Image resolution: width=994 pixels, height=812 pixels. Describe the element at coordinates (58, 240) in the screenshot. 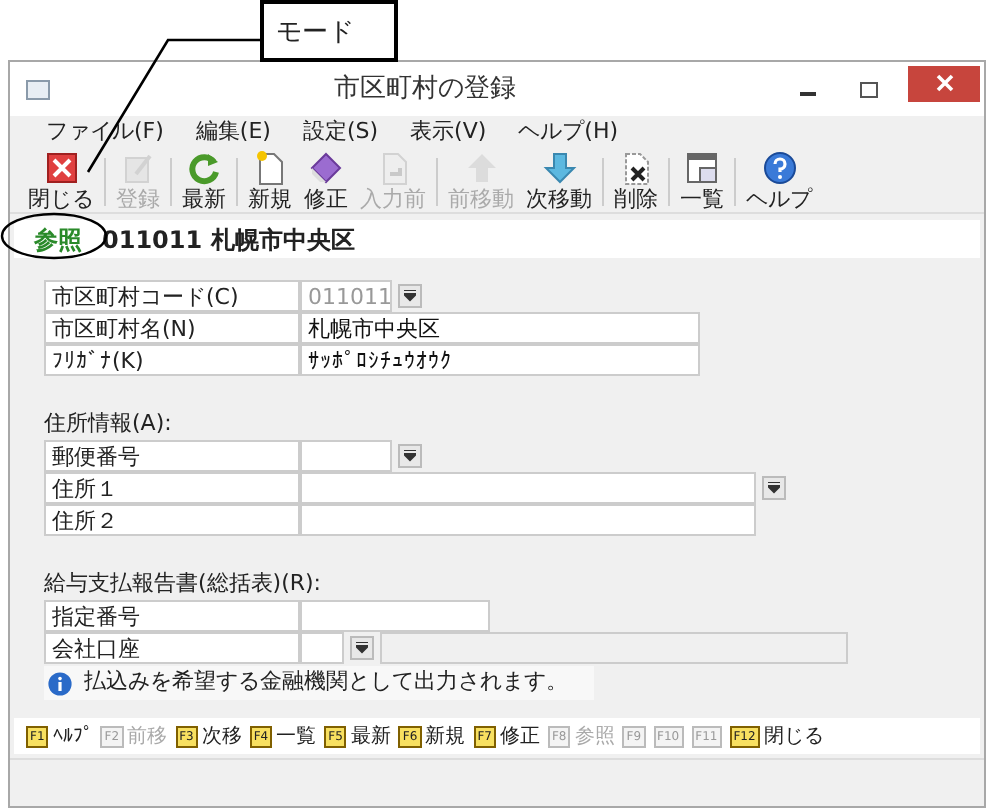

I see `mode-label: 参照` at that location.